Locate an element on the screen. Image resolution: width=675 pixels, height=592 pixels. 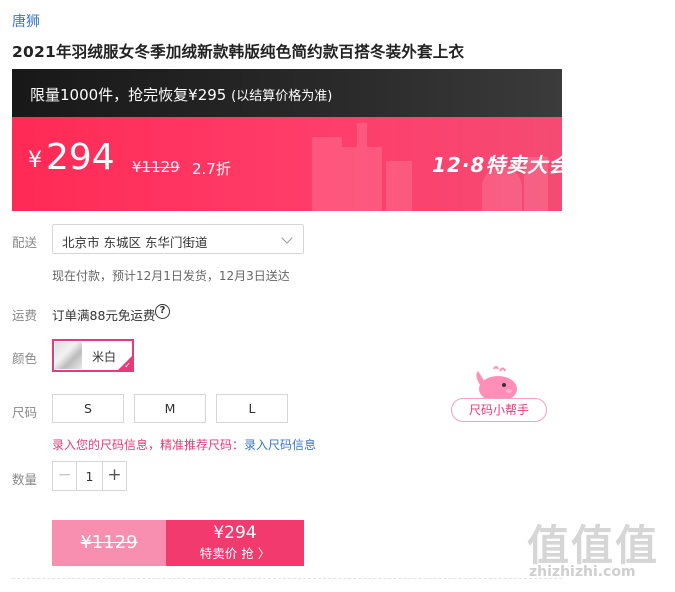
freight-text: 订单满88元免运费 is located at coordinates (104, 315).